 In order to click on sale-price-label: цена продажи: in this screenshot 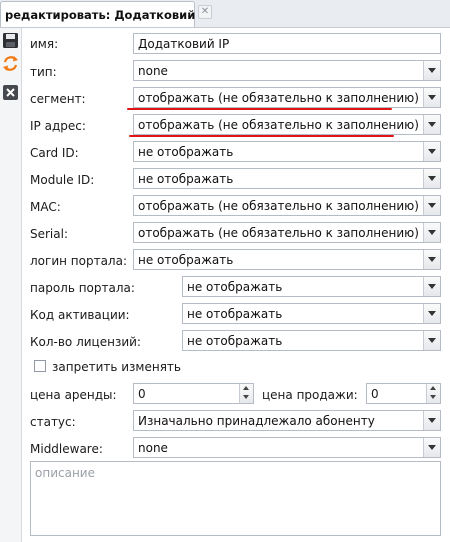, I will do `click(310, 395)`.